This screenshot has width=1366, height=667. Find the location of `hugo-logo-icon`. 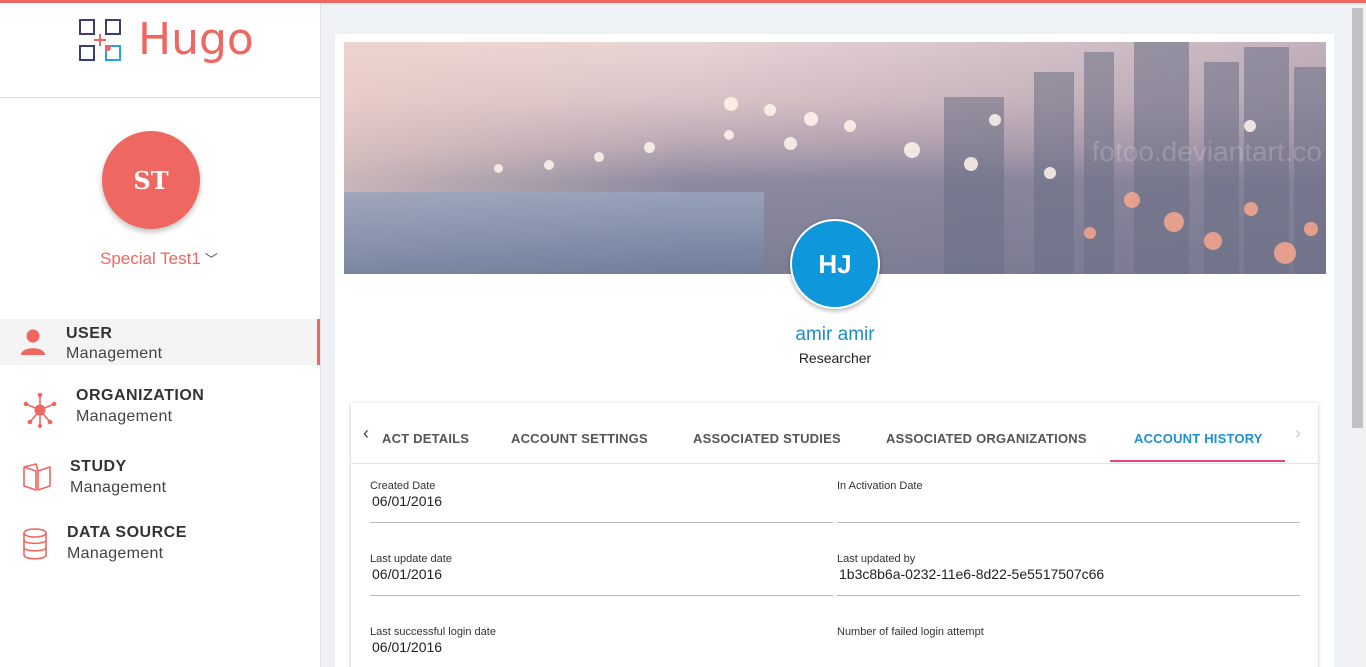

hugo-logo-icon is located at coordinates (100, 40).